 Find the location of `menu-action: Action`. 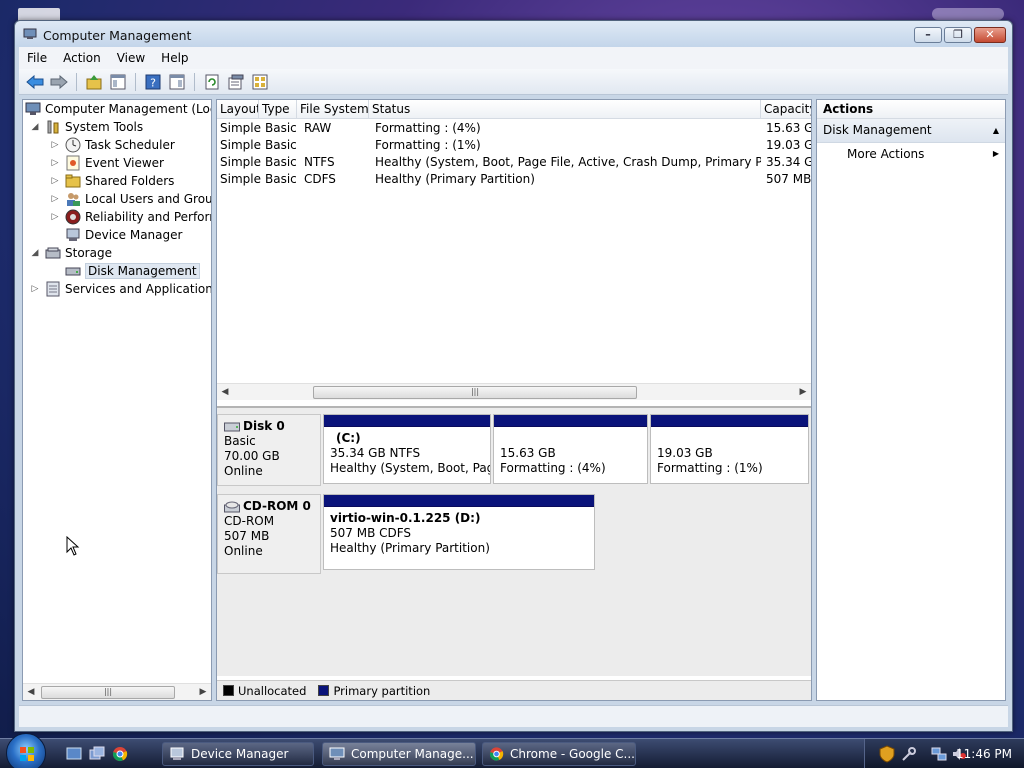

menu-action: Action is located at coordinates (82, 58).